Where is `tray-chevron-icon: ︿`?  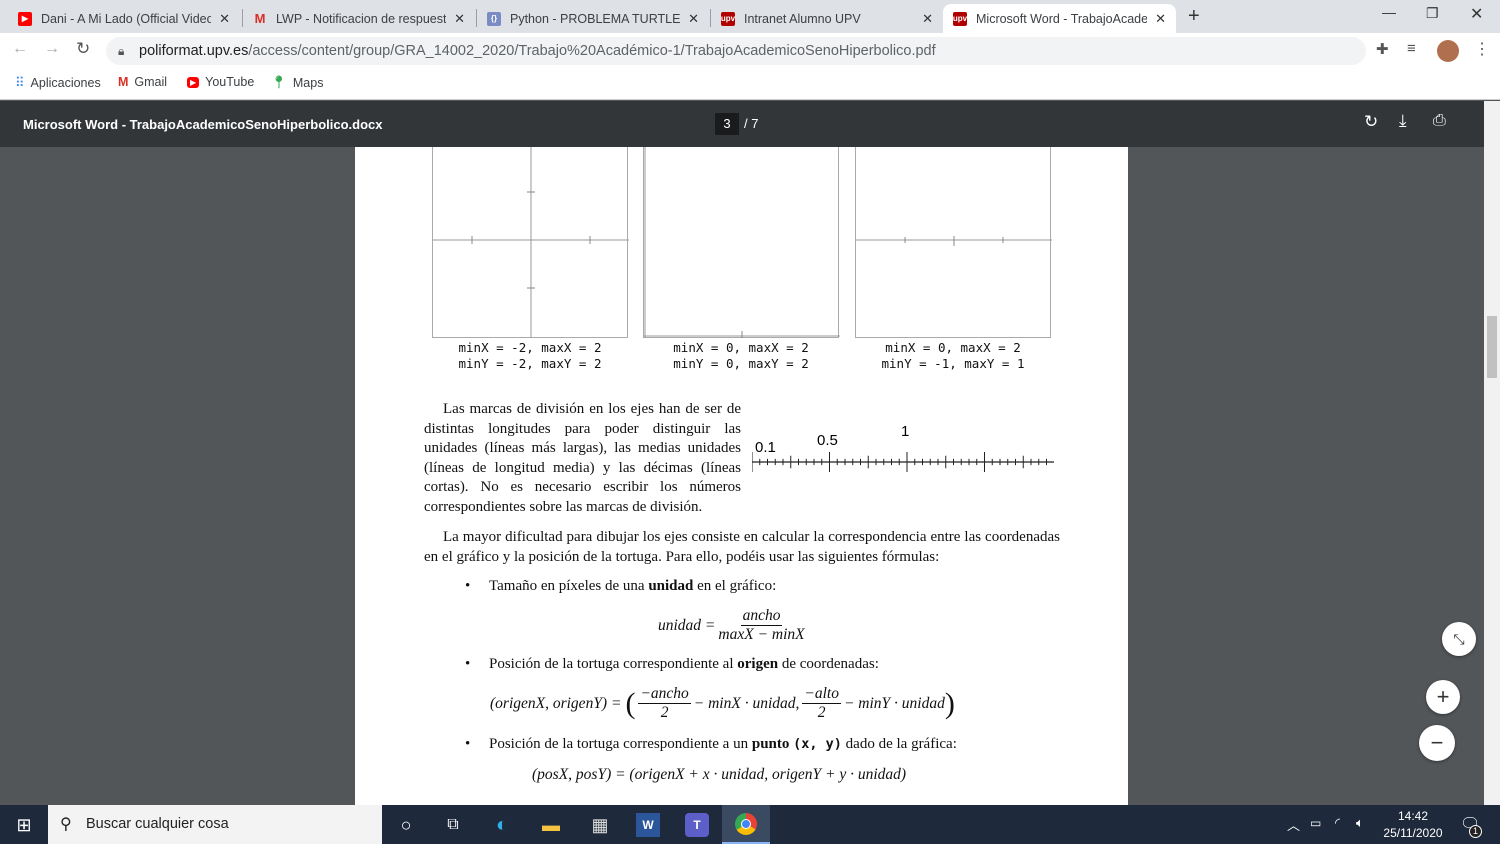
tray-chevron-icon: ︿ is located at coordinates (1293, 824).